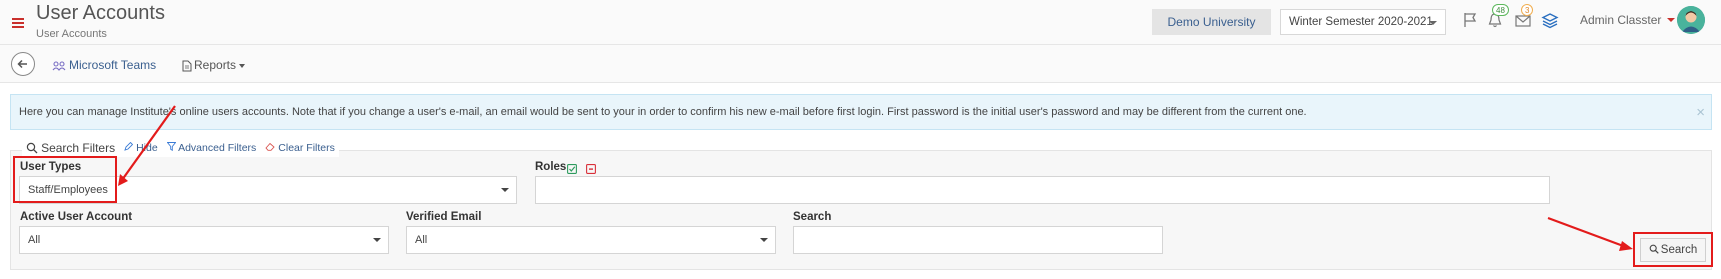 This screenshot has height=279, width=1721. I want to click on arrow-left-icon, so click(22, 64).